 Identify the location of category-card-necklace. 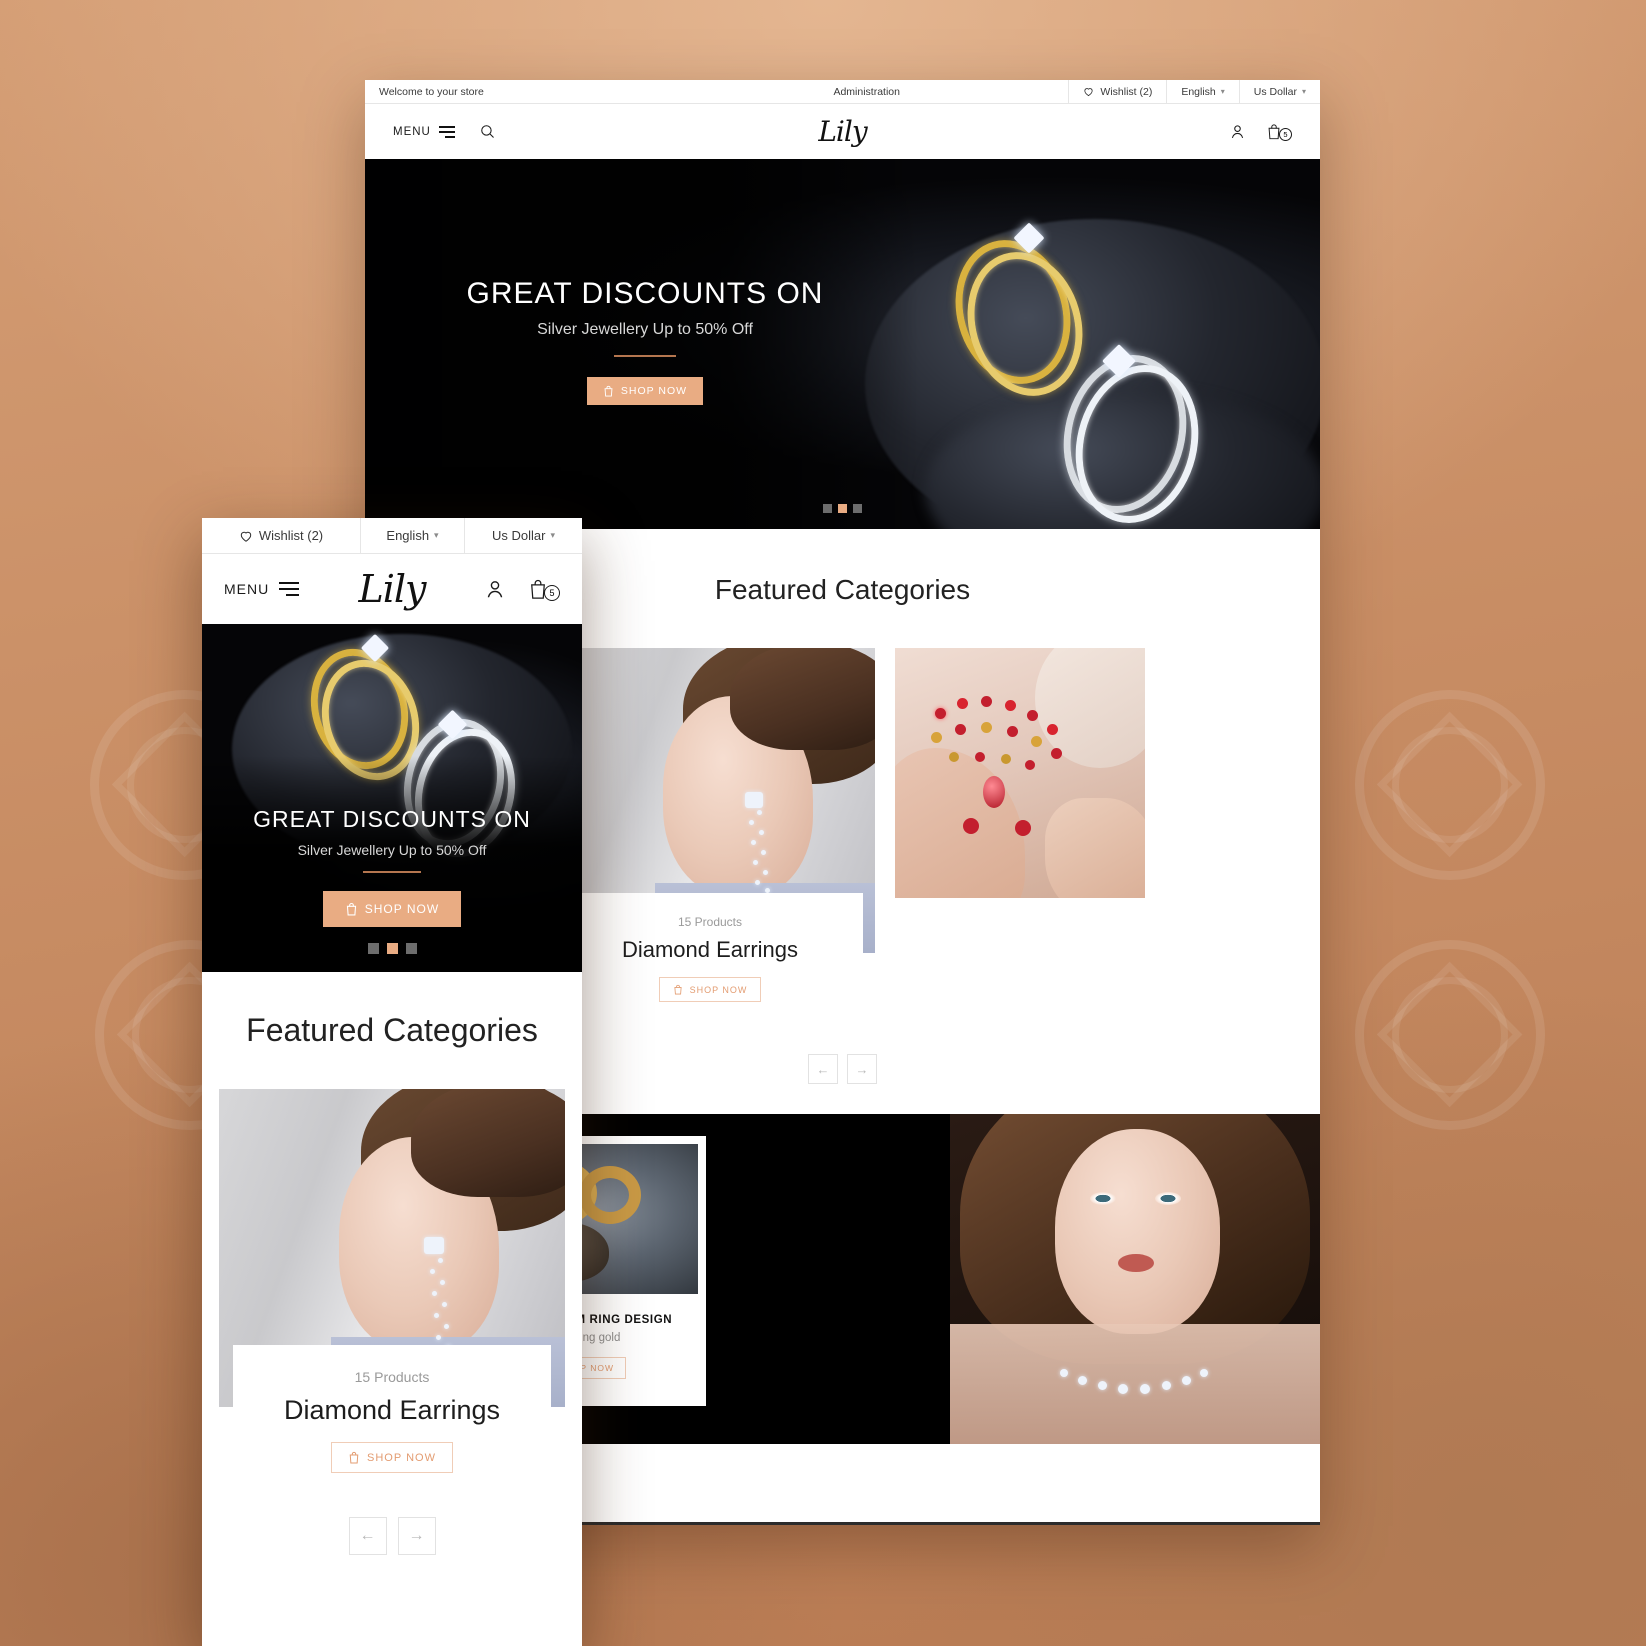
(1020, 773).